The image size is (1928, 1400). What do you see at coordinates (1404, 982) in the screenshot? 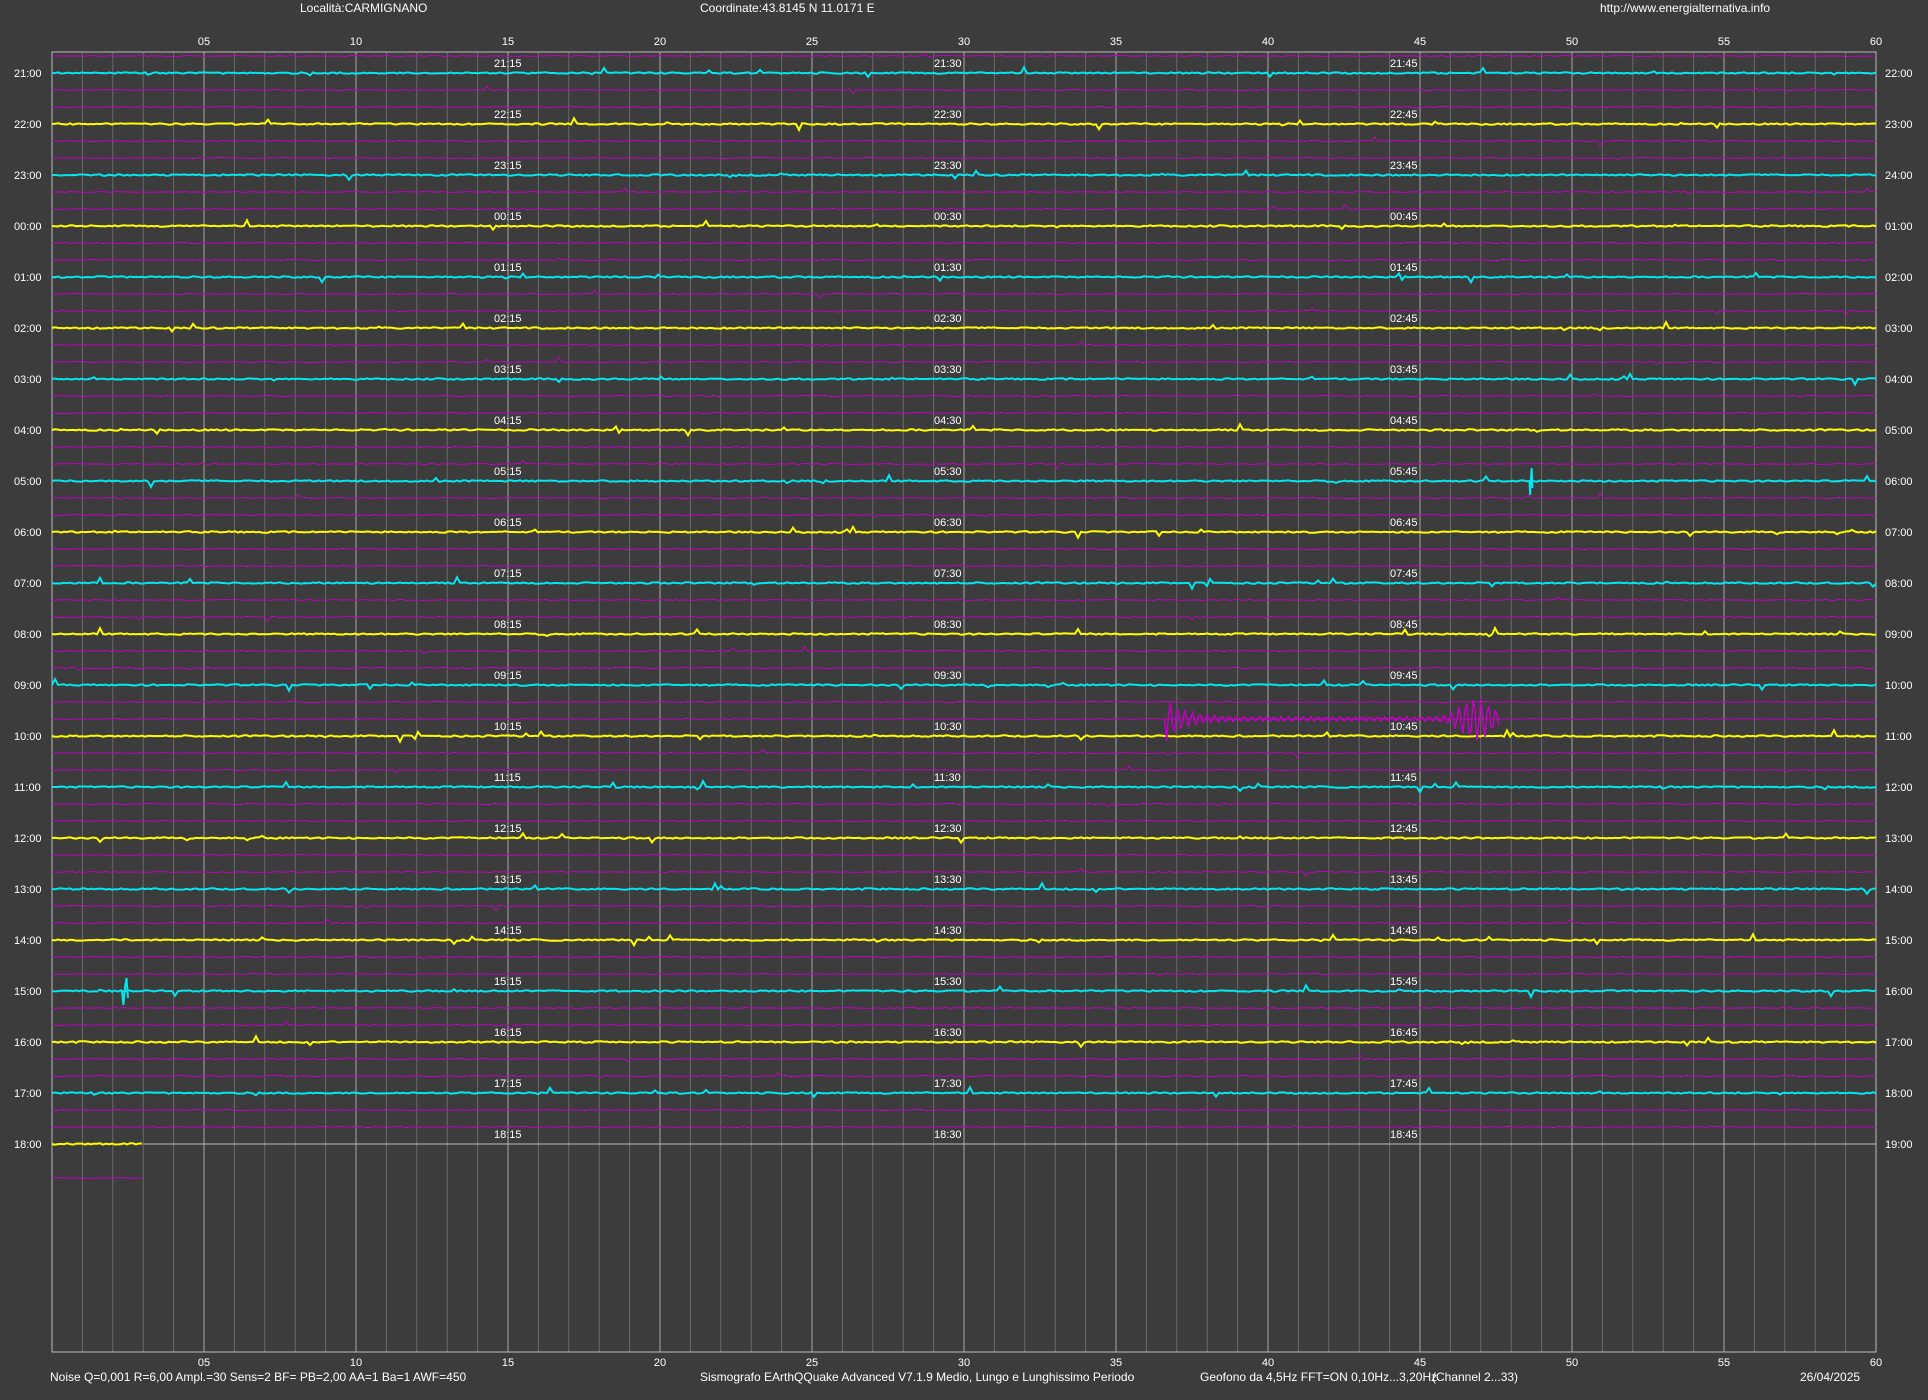
I see `quarter-label: 15:45` at bounding box center [1404, 982].